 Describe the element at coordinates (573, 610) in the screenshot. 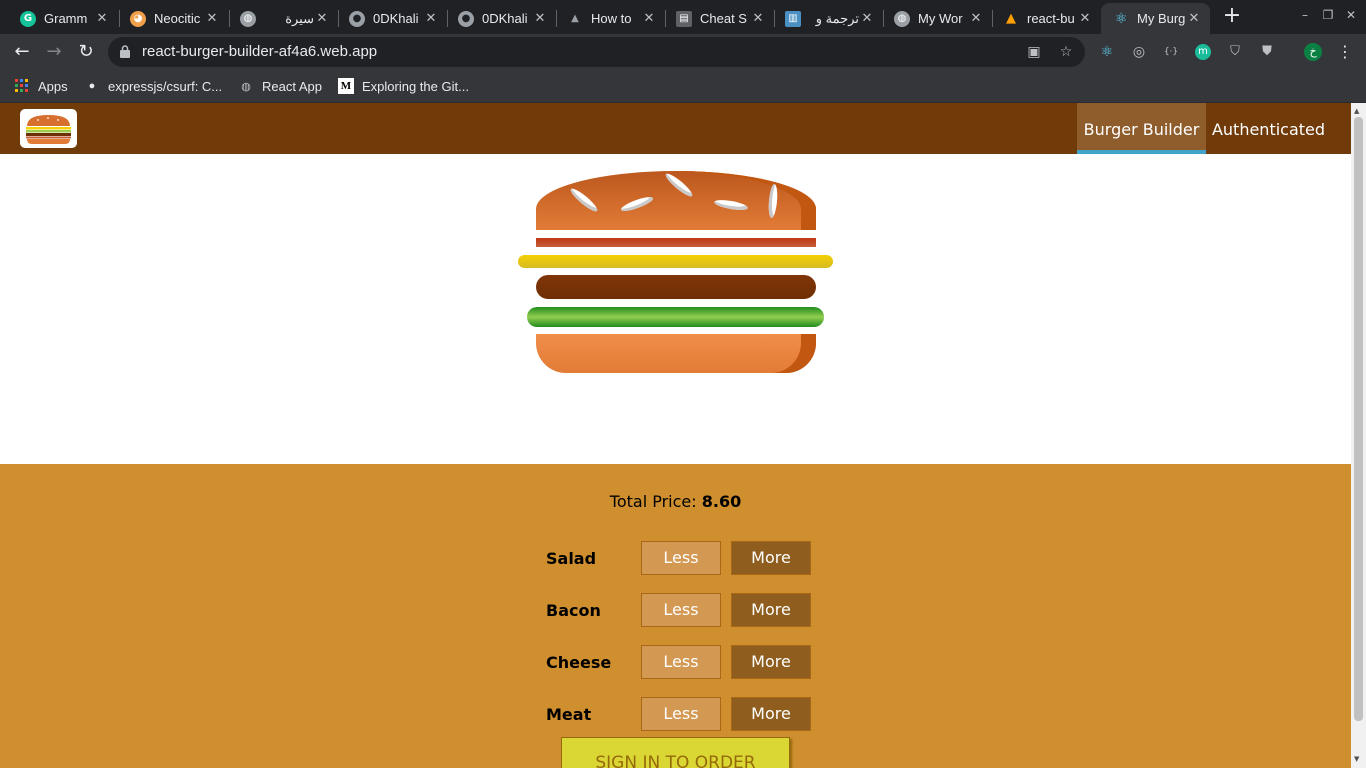

I see `control-label: Bacon` at that location.